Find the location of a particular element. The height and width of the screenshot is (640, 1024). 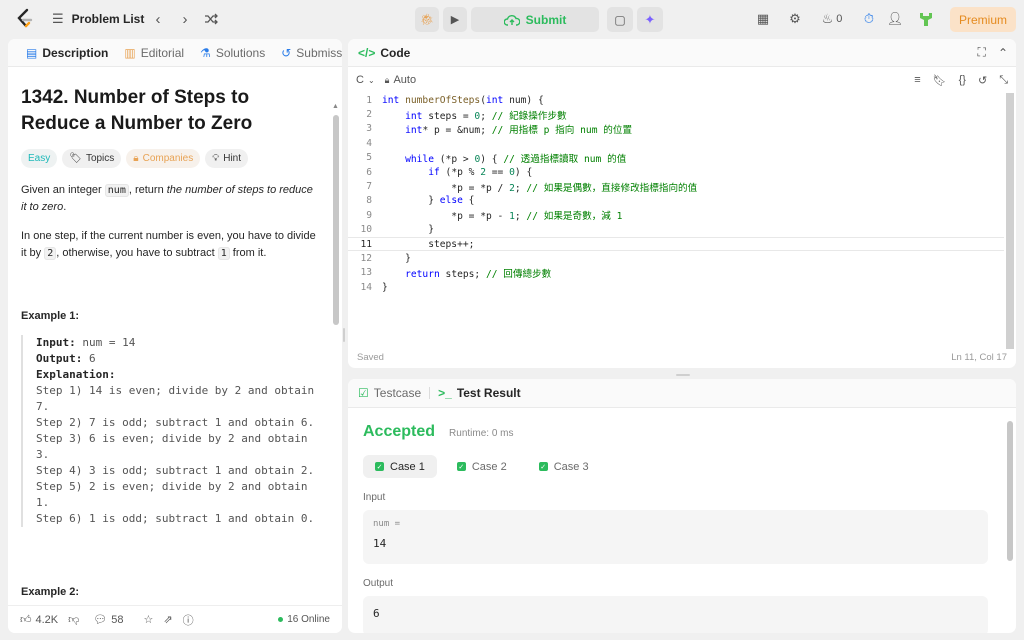

thumbs-down-icon: 👎︎ is located at coordinates (73, 619).